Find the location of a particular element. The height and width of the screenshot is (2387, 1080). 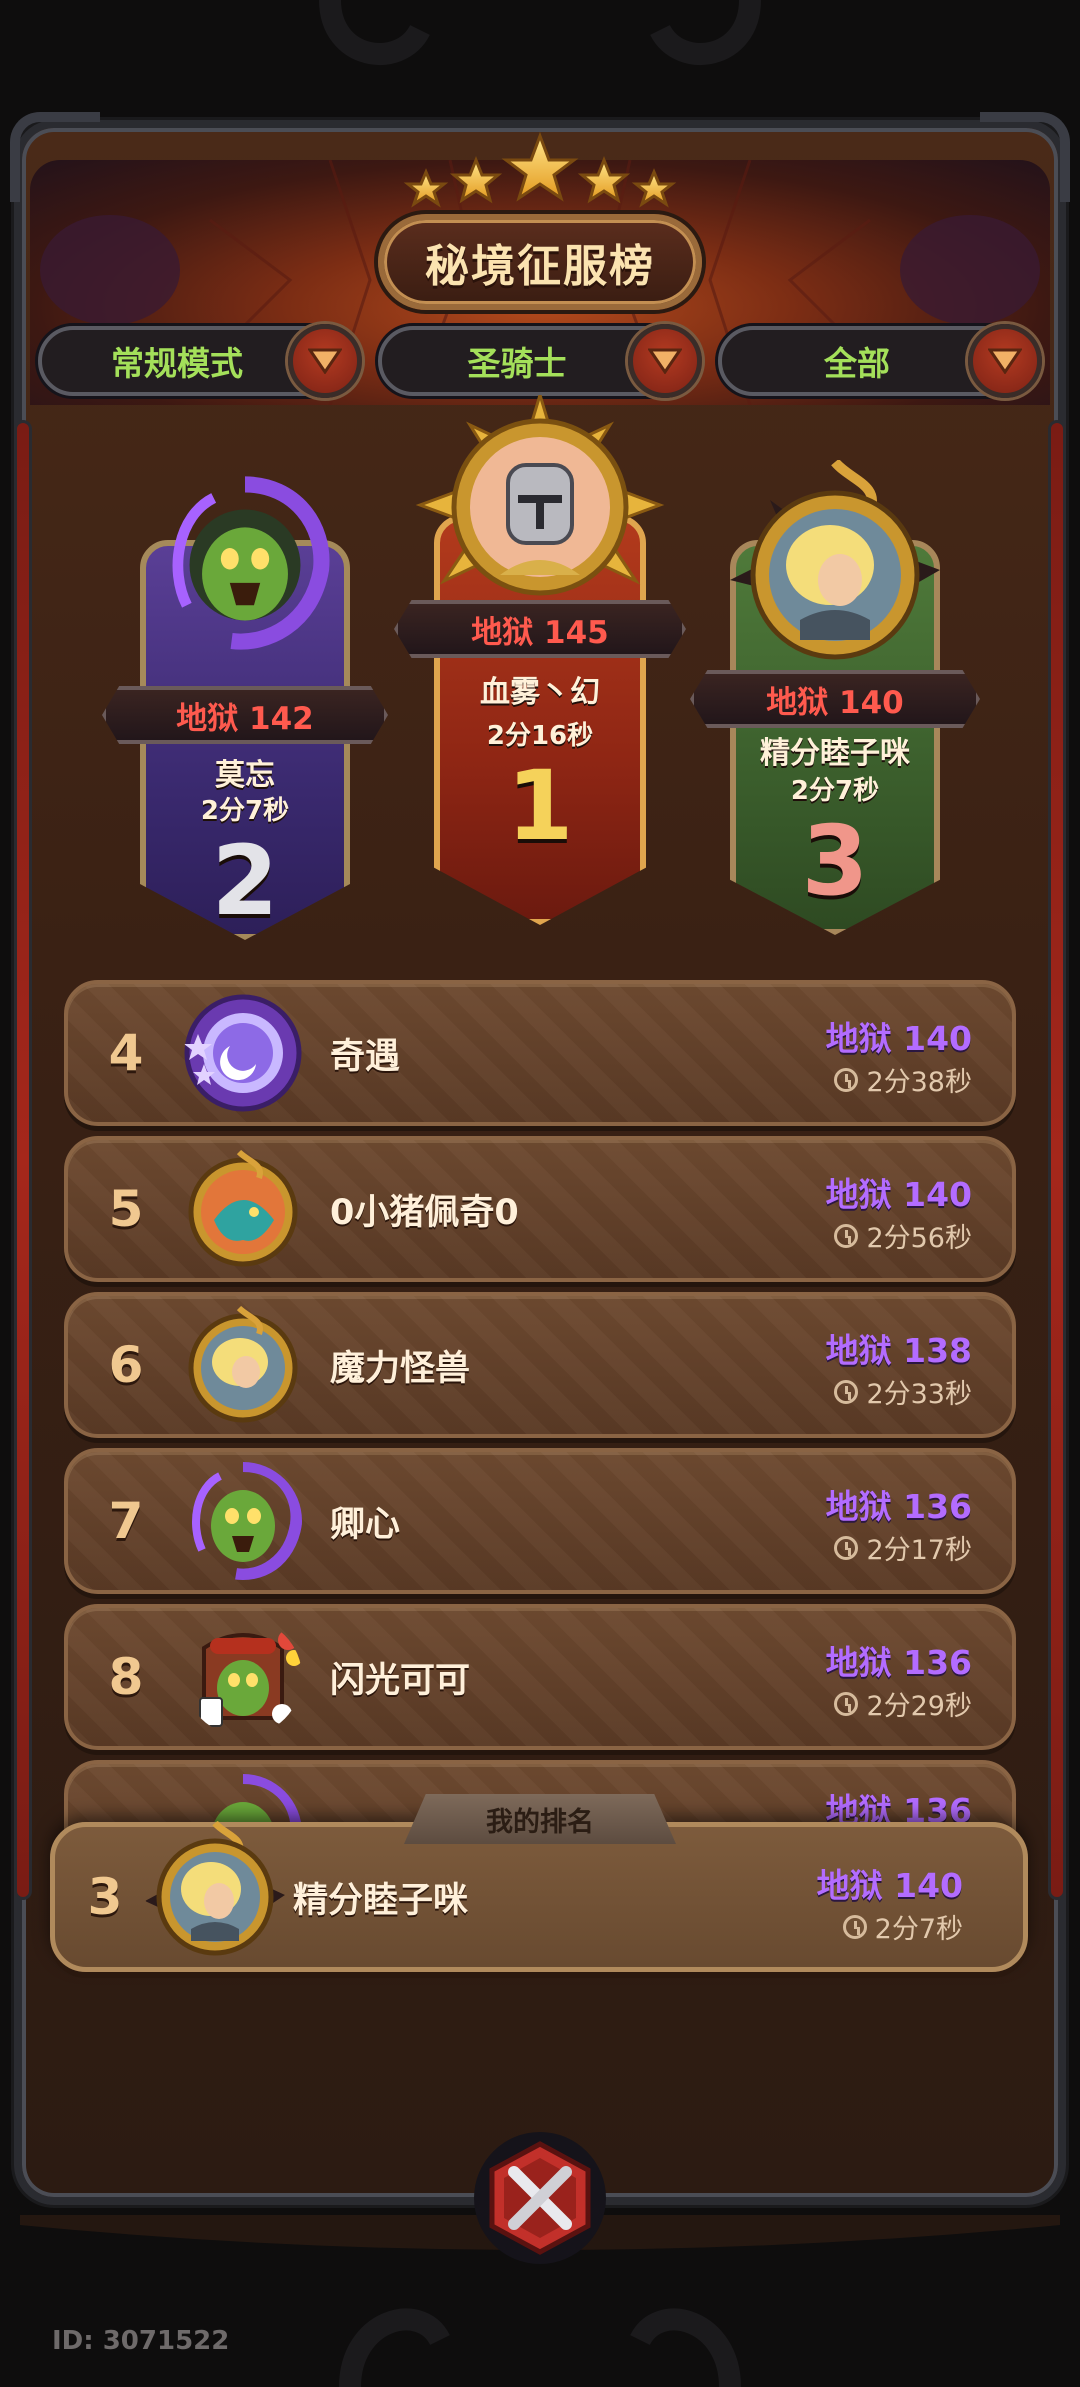

row-time-value: 2分29秒 is located at coordinates (919, 1706).